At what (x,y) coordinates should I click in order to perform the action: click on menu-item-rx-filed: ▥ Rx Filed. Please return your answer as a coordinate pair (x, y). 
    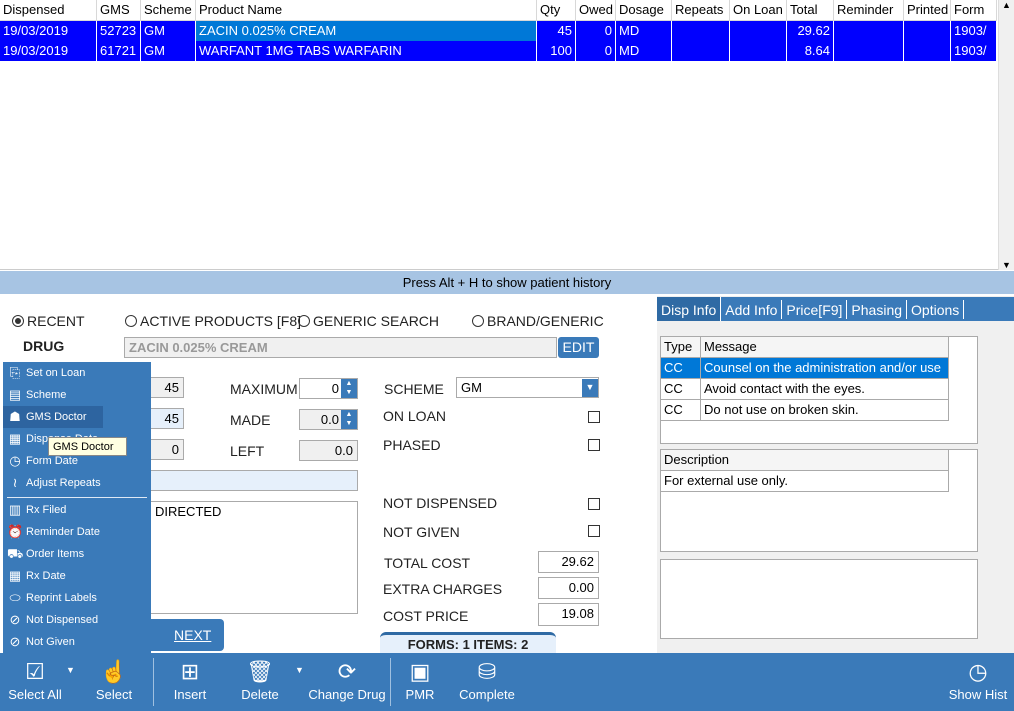
    Looking at the image, I should click on (77, 510).